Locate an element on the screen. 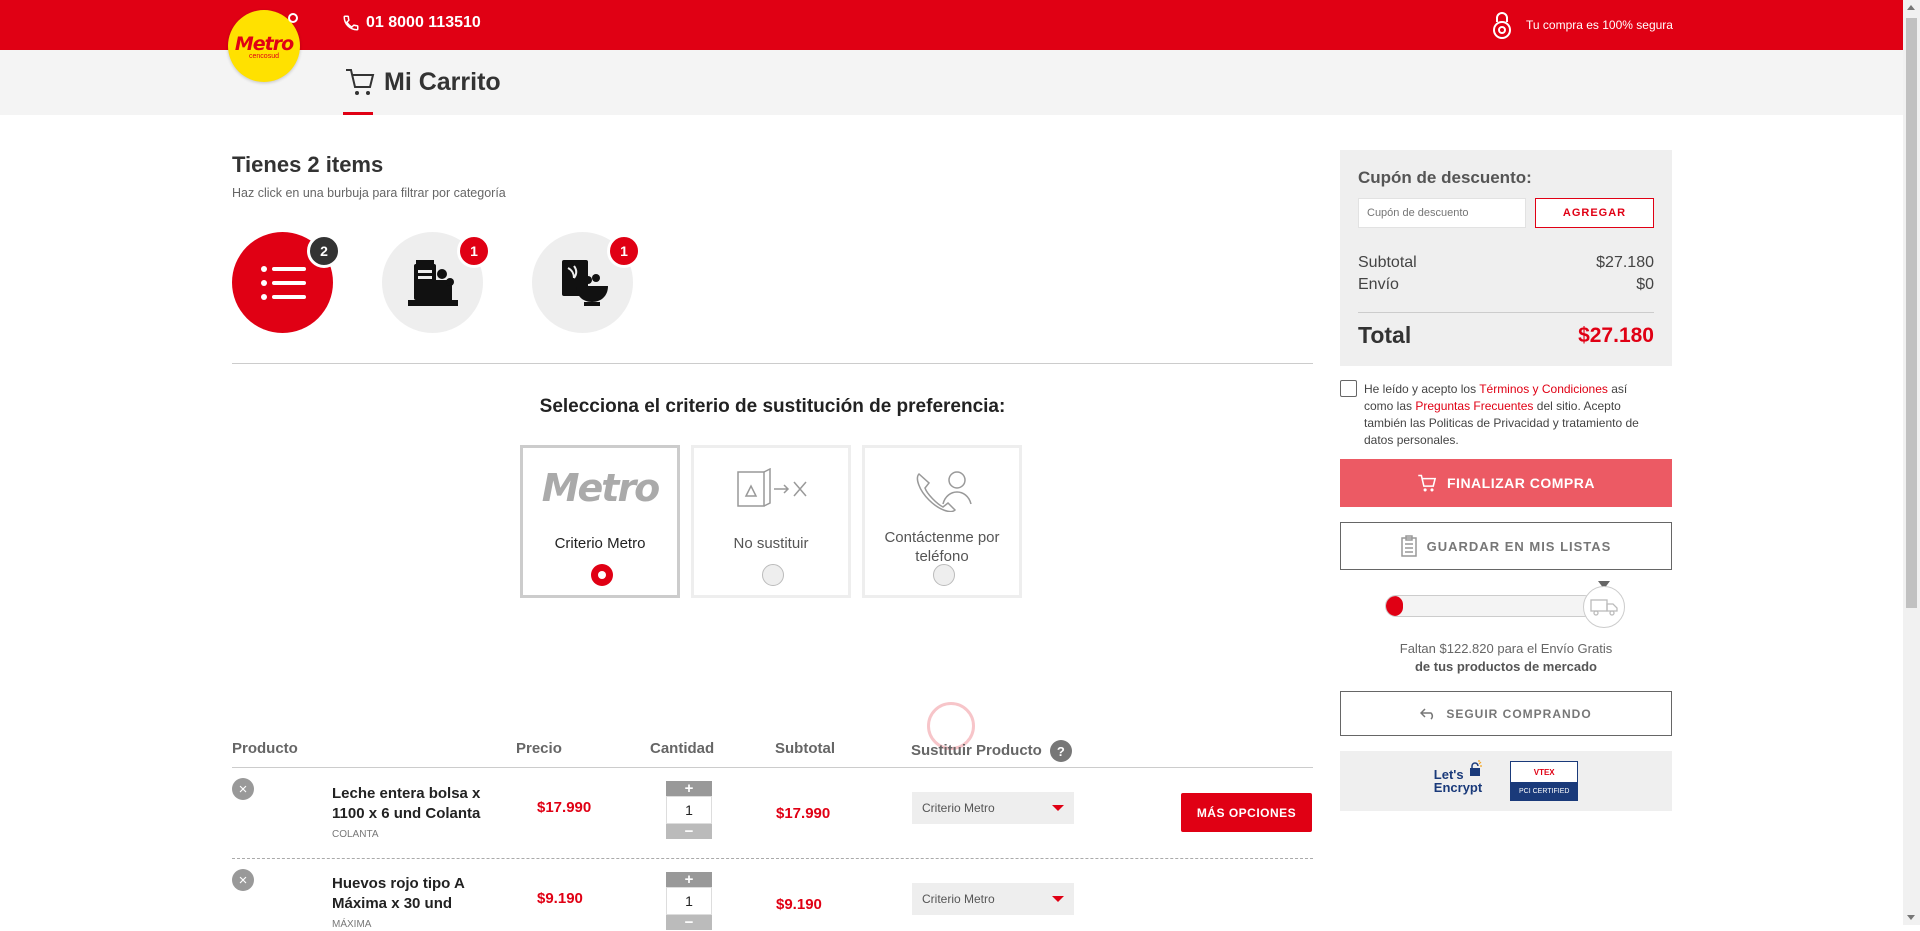  subtotal-value: $27.180 is located at coordinates (1625, 262).